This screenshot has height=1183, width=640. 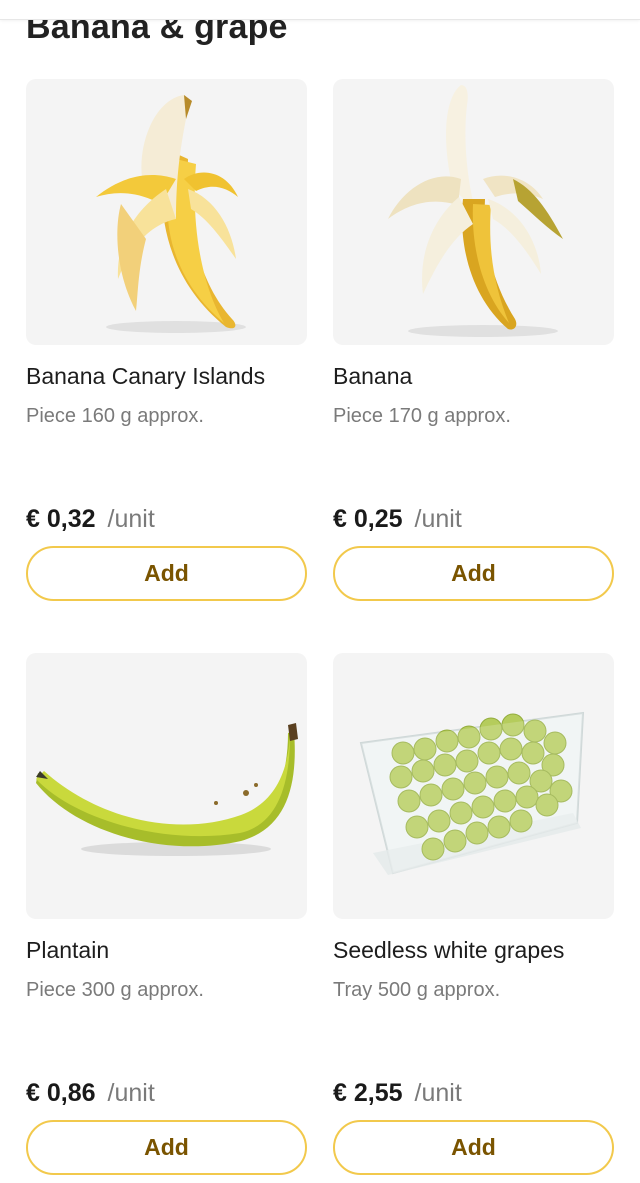 I want to click on price-row: € 0,86 /unit, so click(x=90, y=1093).